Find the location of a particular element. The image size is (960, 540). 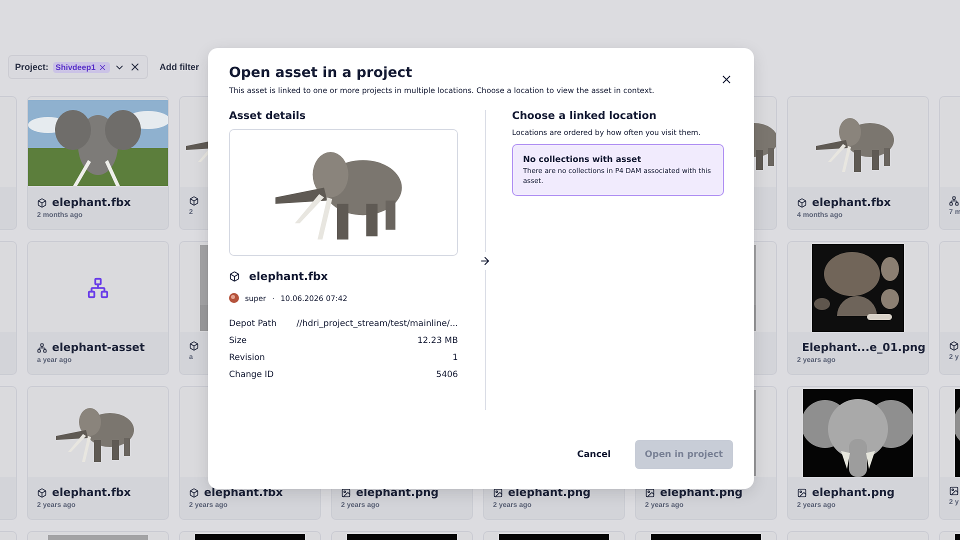

section-heading: Choose a linked location is located at coordinates (585, 116).